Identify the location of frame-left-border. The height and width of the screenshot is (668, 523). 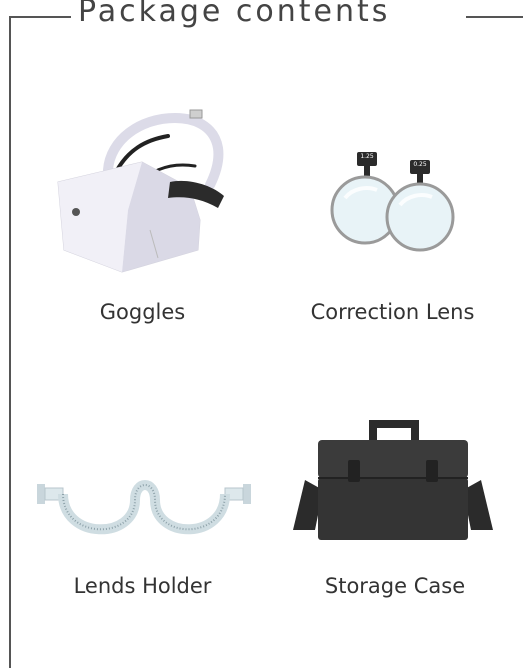
(10, 342).